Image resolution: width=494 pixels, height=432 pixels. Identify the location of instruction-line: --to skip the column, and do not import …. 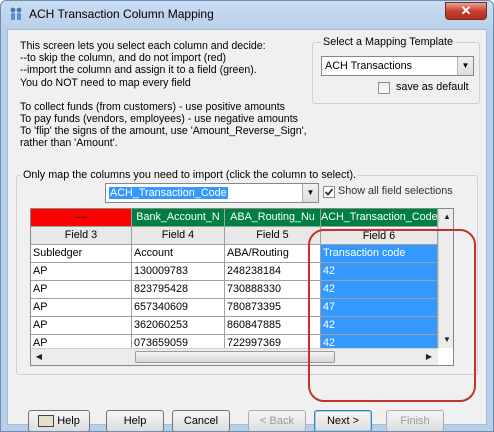
(123, 58).